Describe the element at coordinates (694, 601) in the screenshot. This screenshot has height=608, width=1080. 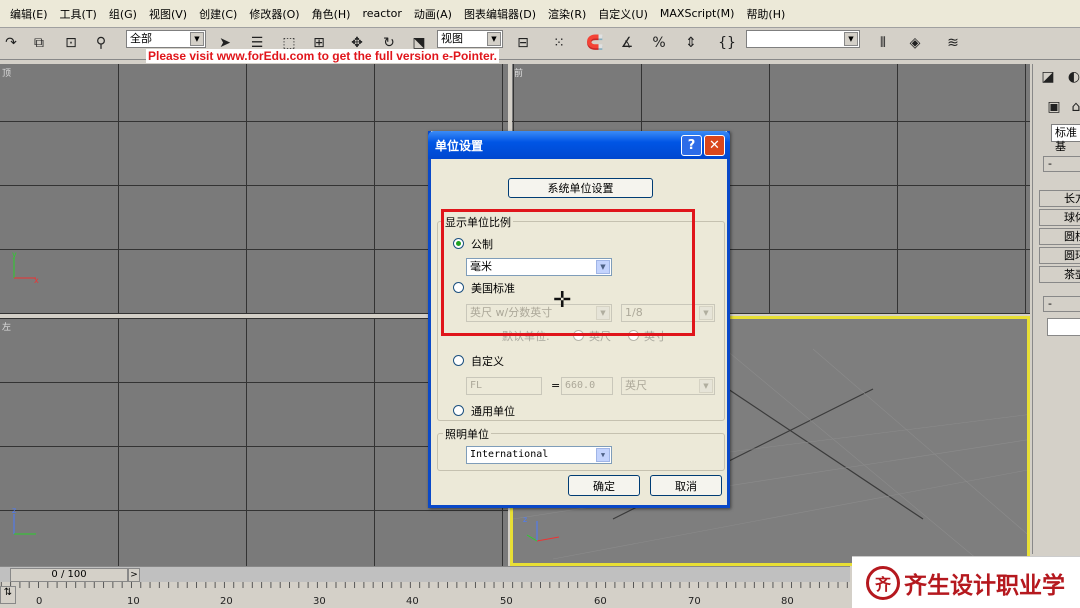
I see `tick-label: 70` at that location.